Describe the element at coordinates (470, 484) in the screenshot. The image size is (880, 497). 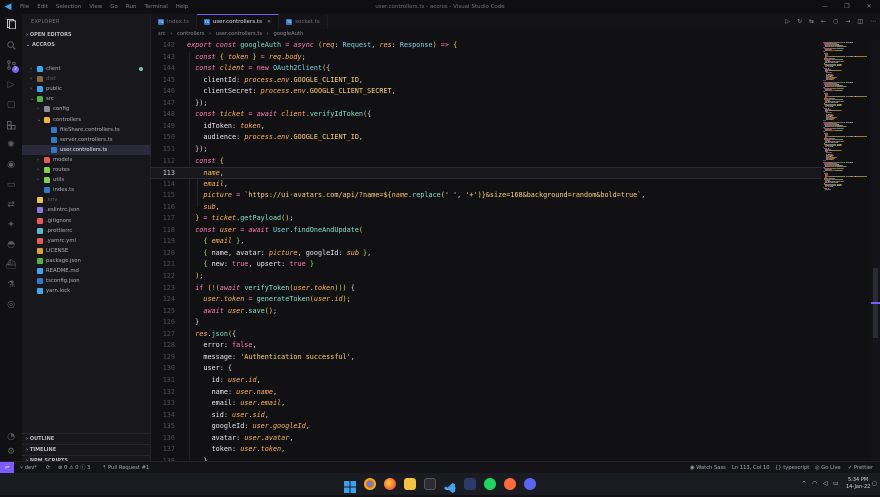
I see `jetbrains-icon` at that location.